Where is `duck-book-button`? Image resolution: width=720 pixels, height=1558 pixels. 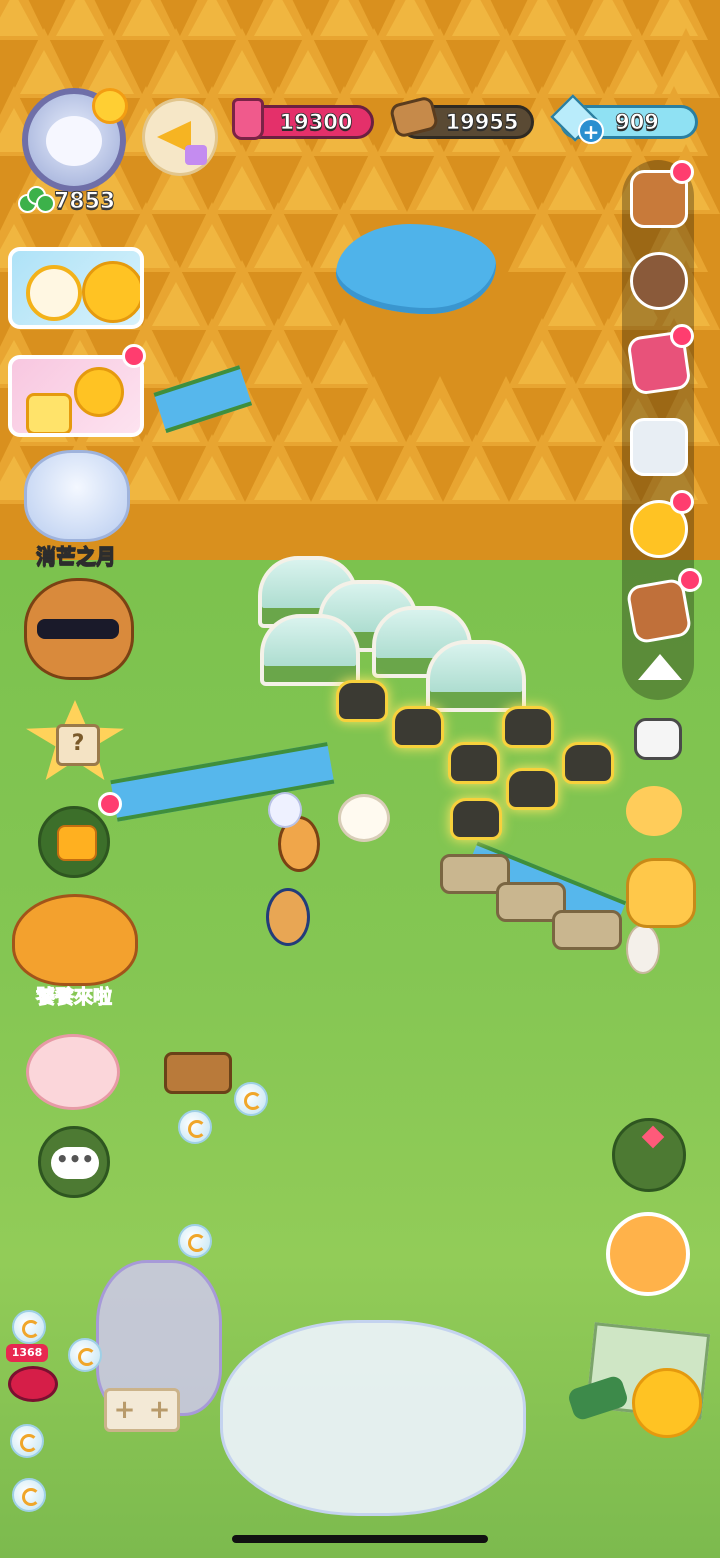
duck-book-button is located at coordinates (648, 1254).